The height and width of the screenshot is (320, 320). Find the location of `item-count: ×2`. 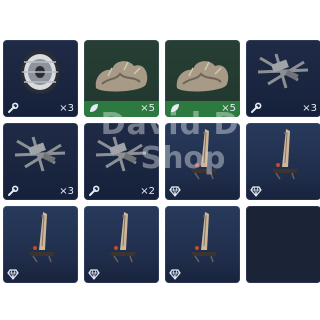

item-count: ×2 is located at coordinates (147, 191).